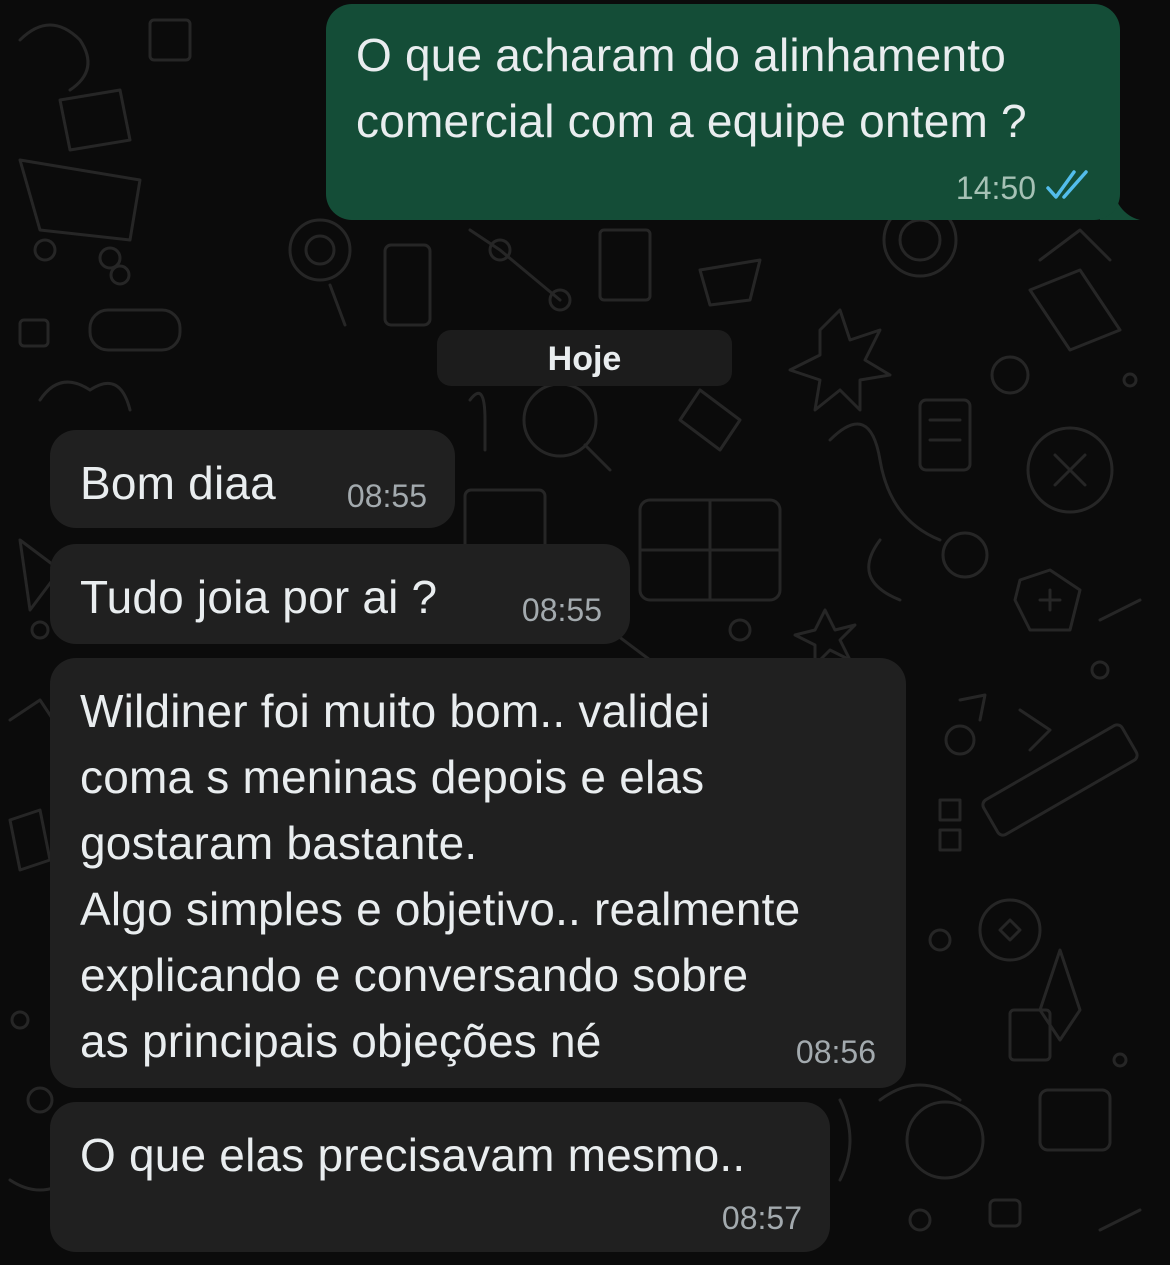 Image resolution: width=1170 pixels, height=1265 pixels. What do you see at coordinates (584, 358) in the screenshot?
I see `date-separator: Hoje` at bounding box center [584, 358].